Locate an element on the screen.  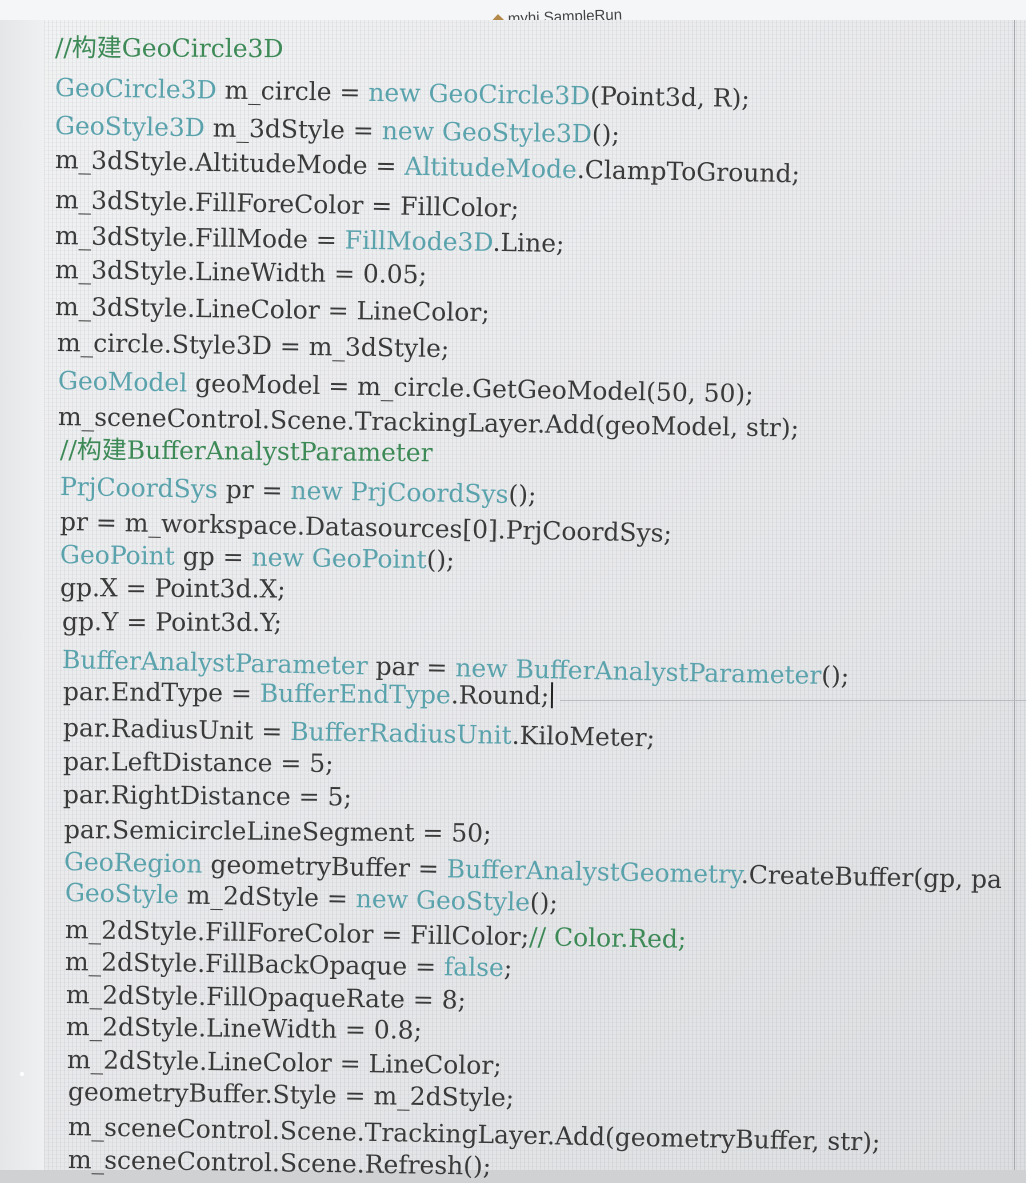
code-token-plain: .KiloMeter; is located at coordinates (583, 736).